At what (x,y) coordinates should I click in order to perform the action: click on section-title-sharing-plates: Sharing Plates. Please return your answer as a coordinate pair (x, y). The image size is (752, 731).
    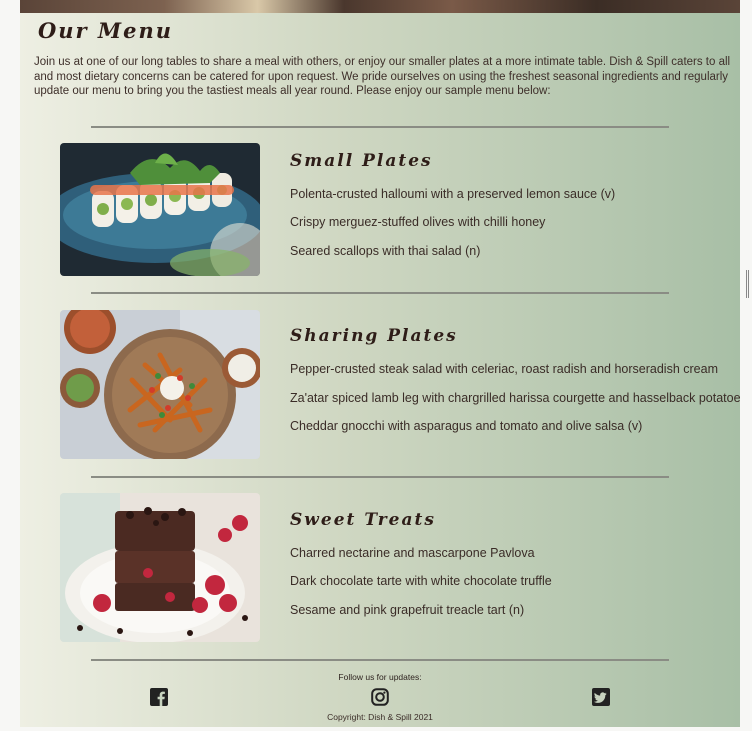
    Looking at the image, I should click on (374, 336).